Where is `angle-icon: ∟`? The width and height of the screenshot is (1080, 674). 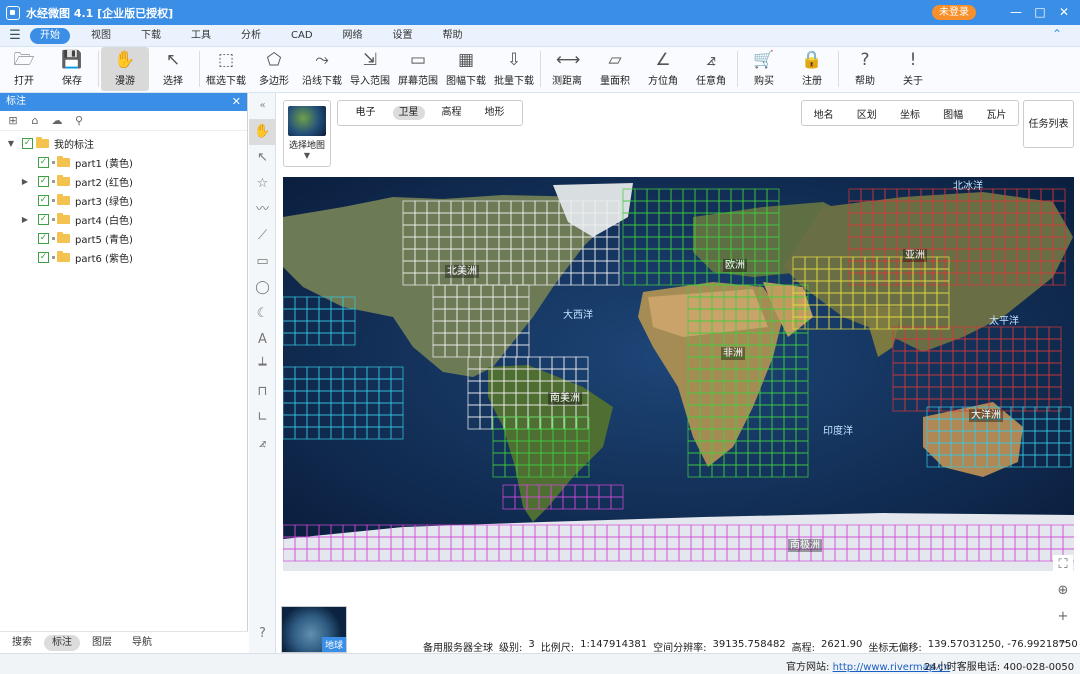 angle-icon: ∟ is located at coordinates (262, 418).